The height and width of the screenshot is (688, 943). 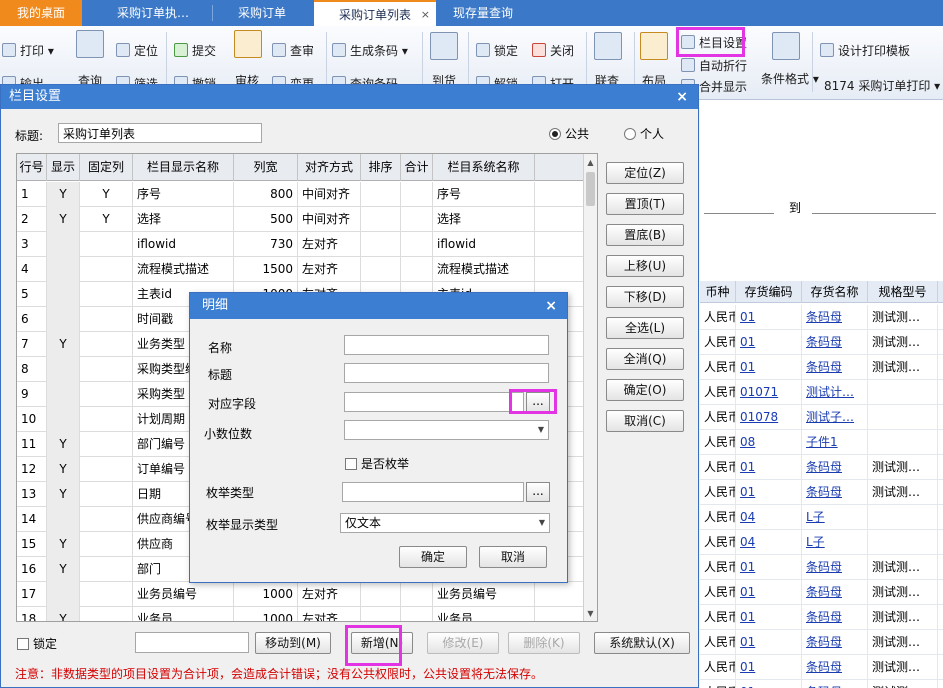 I want to click on lock-button: 锁定, so click(x=497, y=50).